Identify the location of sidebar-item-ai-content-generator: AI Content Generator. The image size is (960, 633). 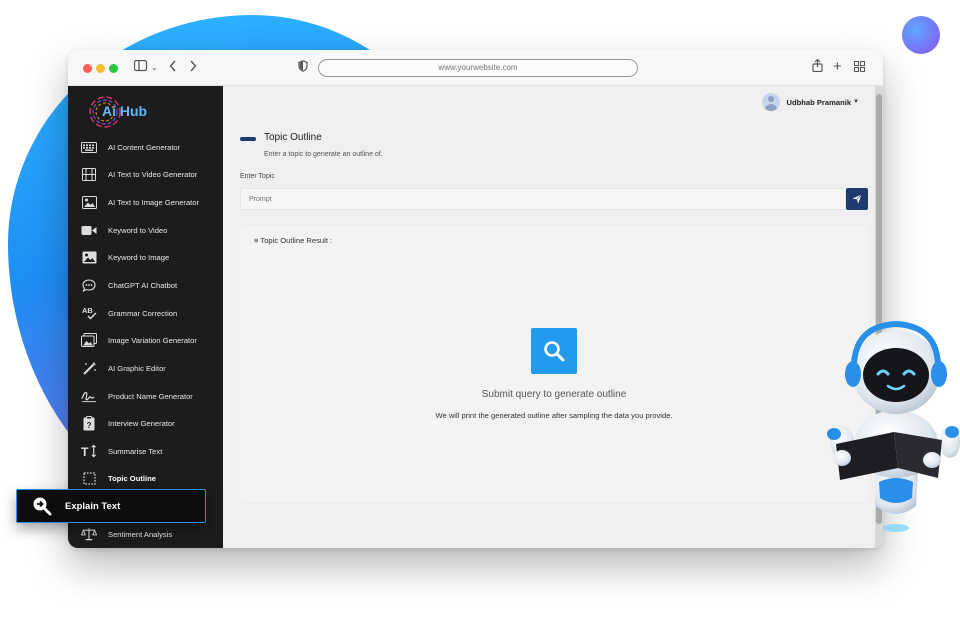
(145, 147).